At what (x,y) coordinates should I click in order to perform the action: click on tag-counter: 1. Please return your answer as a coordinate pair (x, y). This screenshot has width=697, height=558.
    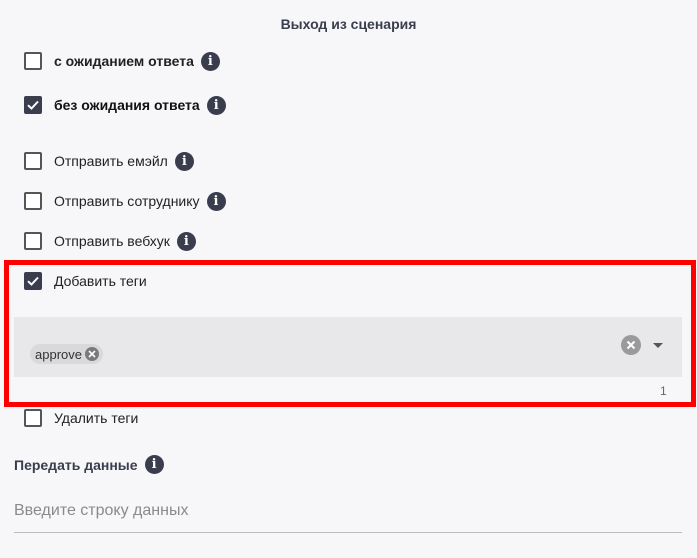
    Looking at the image, I should click on (663, 391).